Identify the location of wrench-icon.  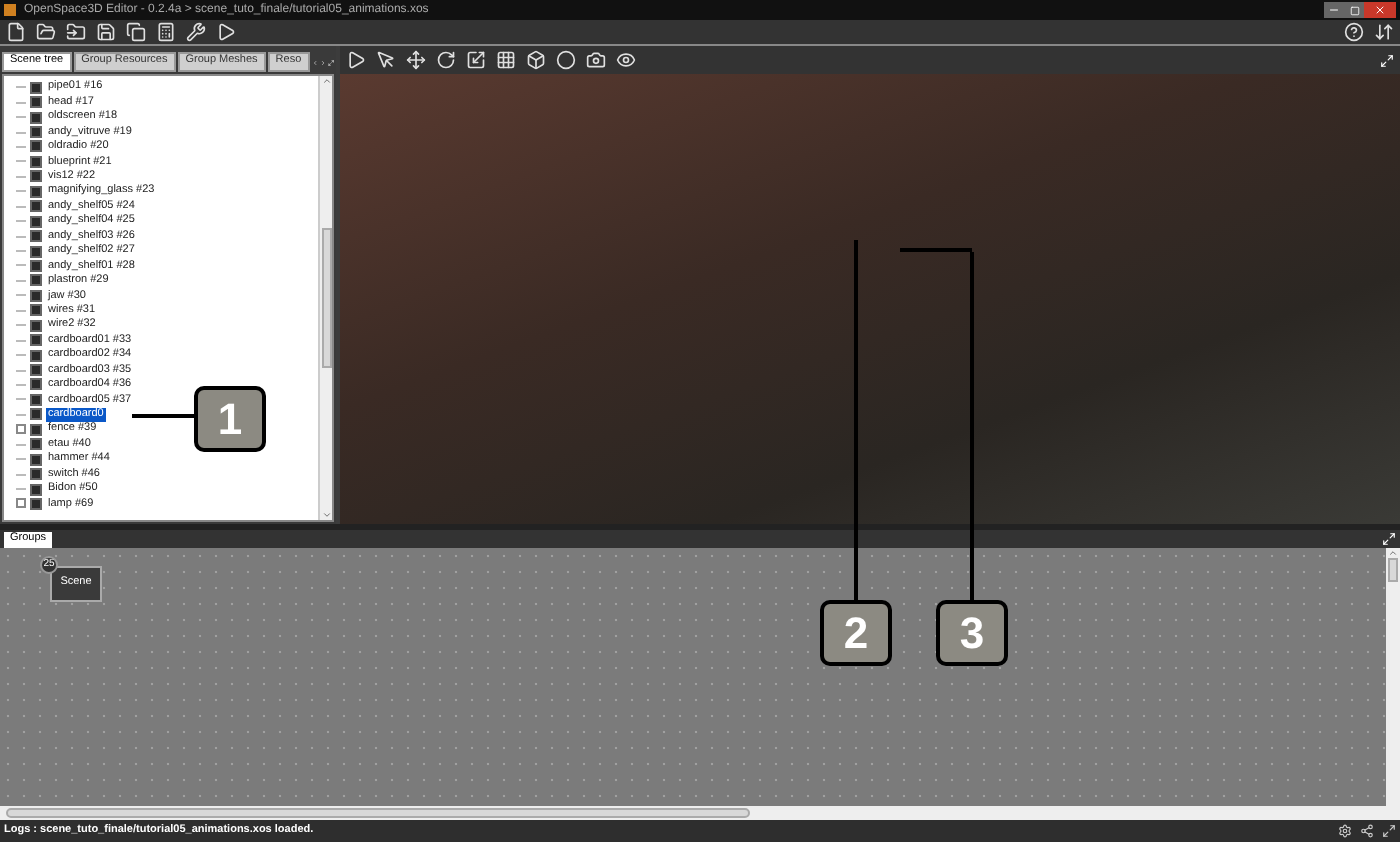
(196, 32).